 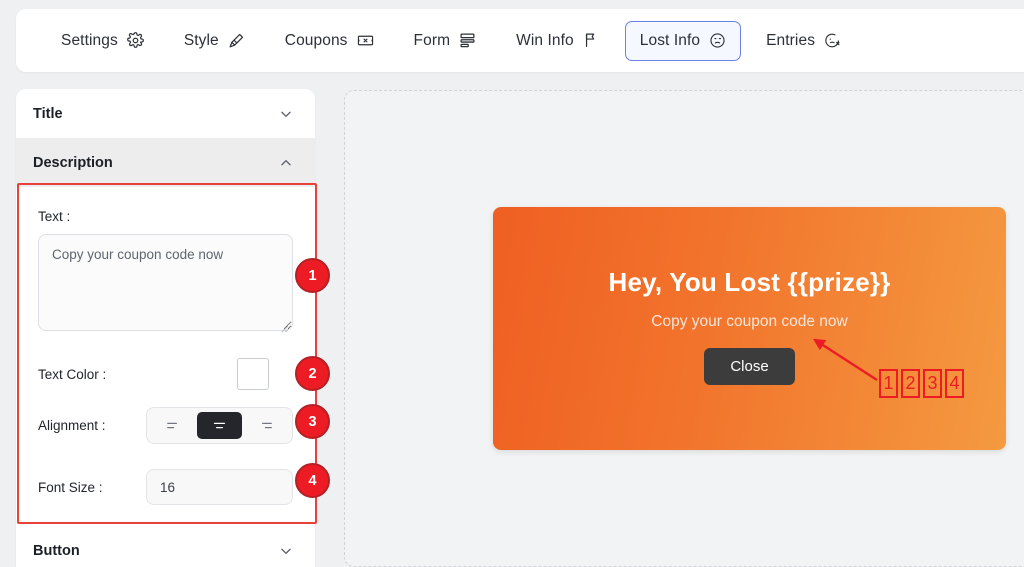 What do you see at coordinates (173, 425) in the screenshot?
I see `align-left-icon` at bounding box center [173, 425].